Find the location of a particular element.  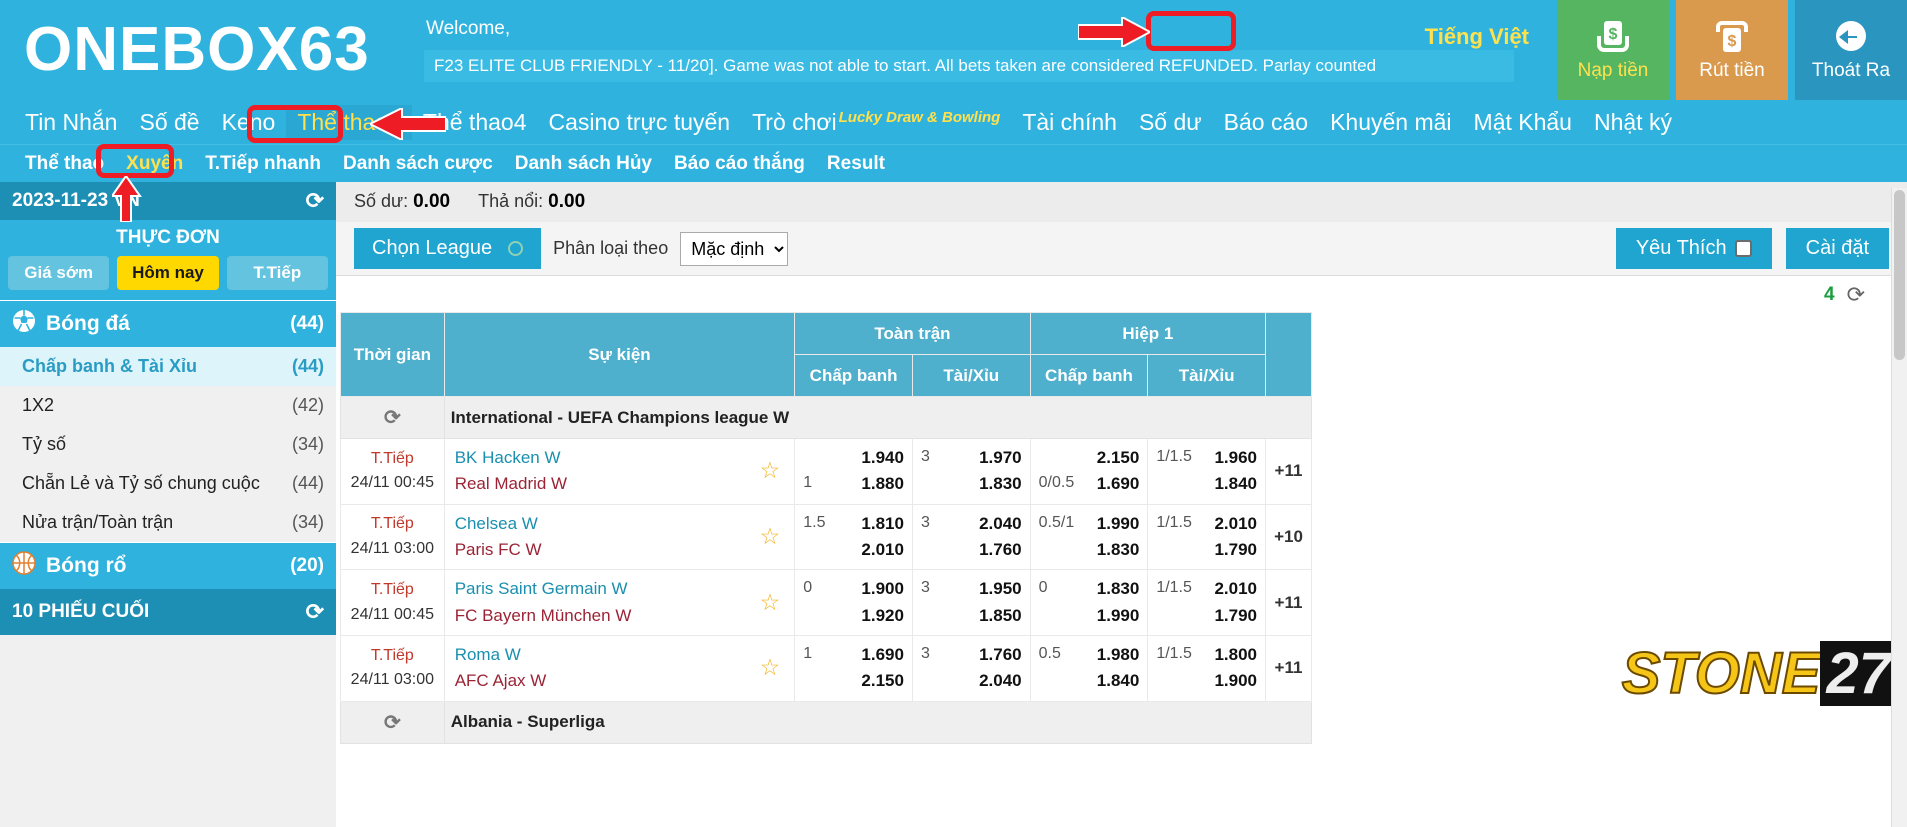

ft-over-under-cell: 3 1.760 2.040 is located at coordinates (971, 668).